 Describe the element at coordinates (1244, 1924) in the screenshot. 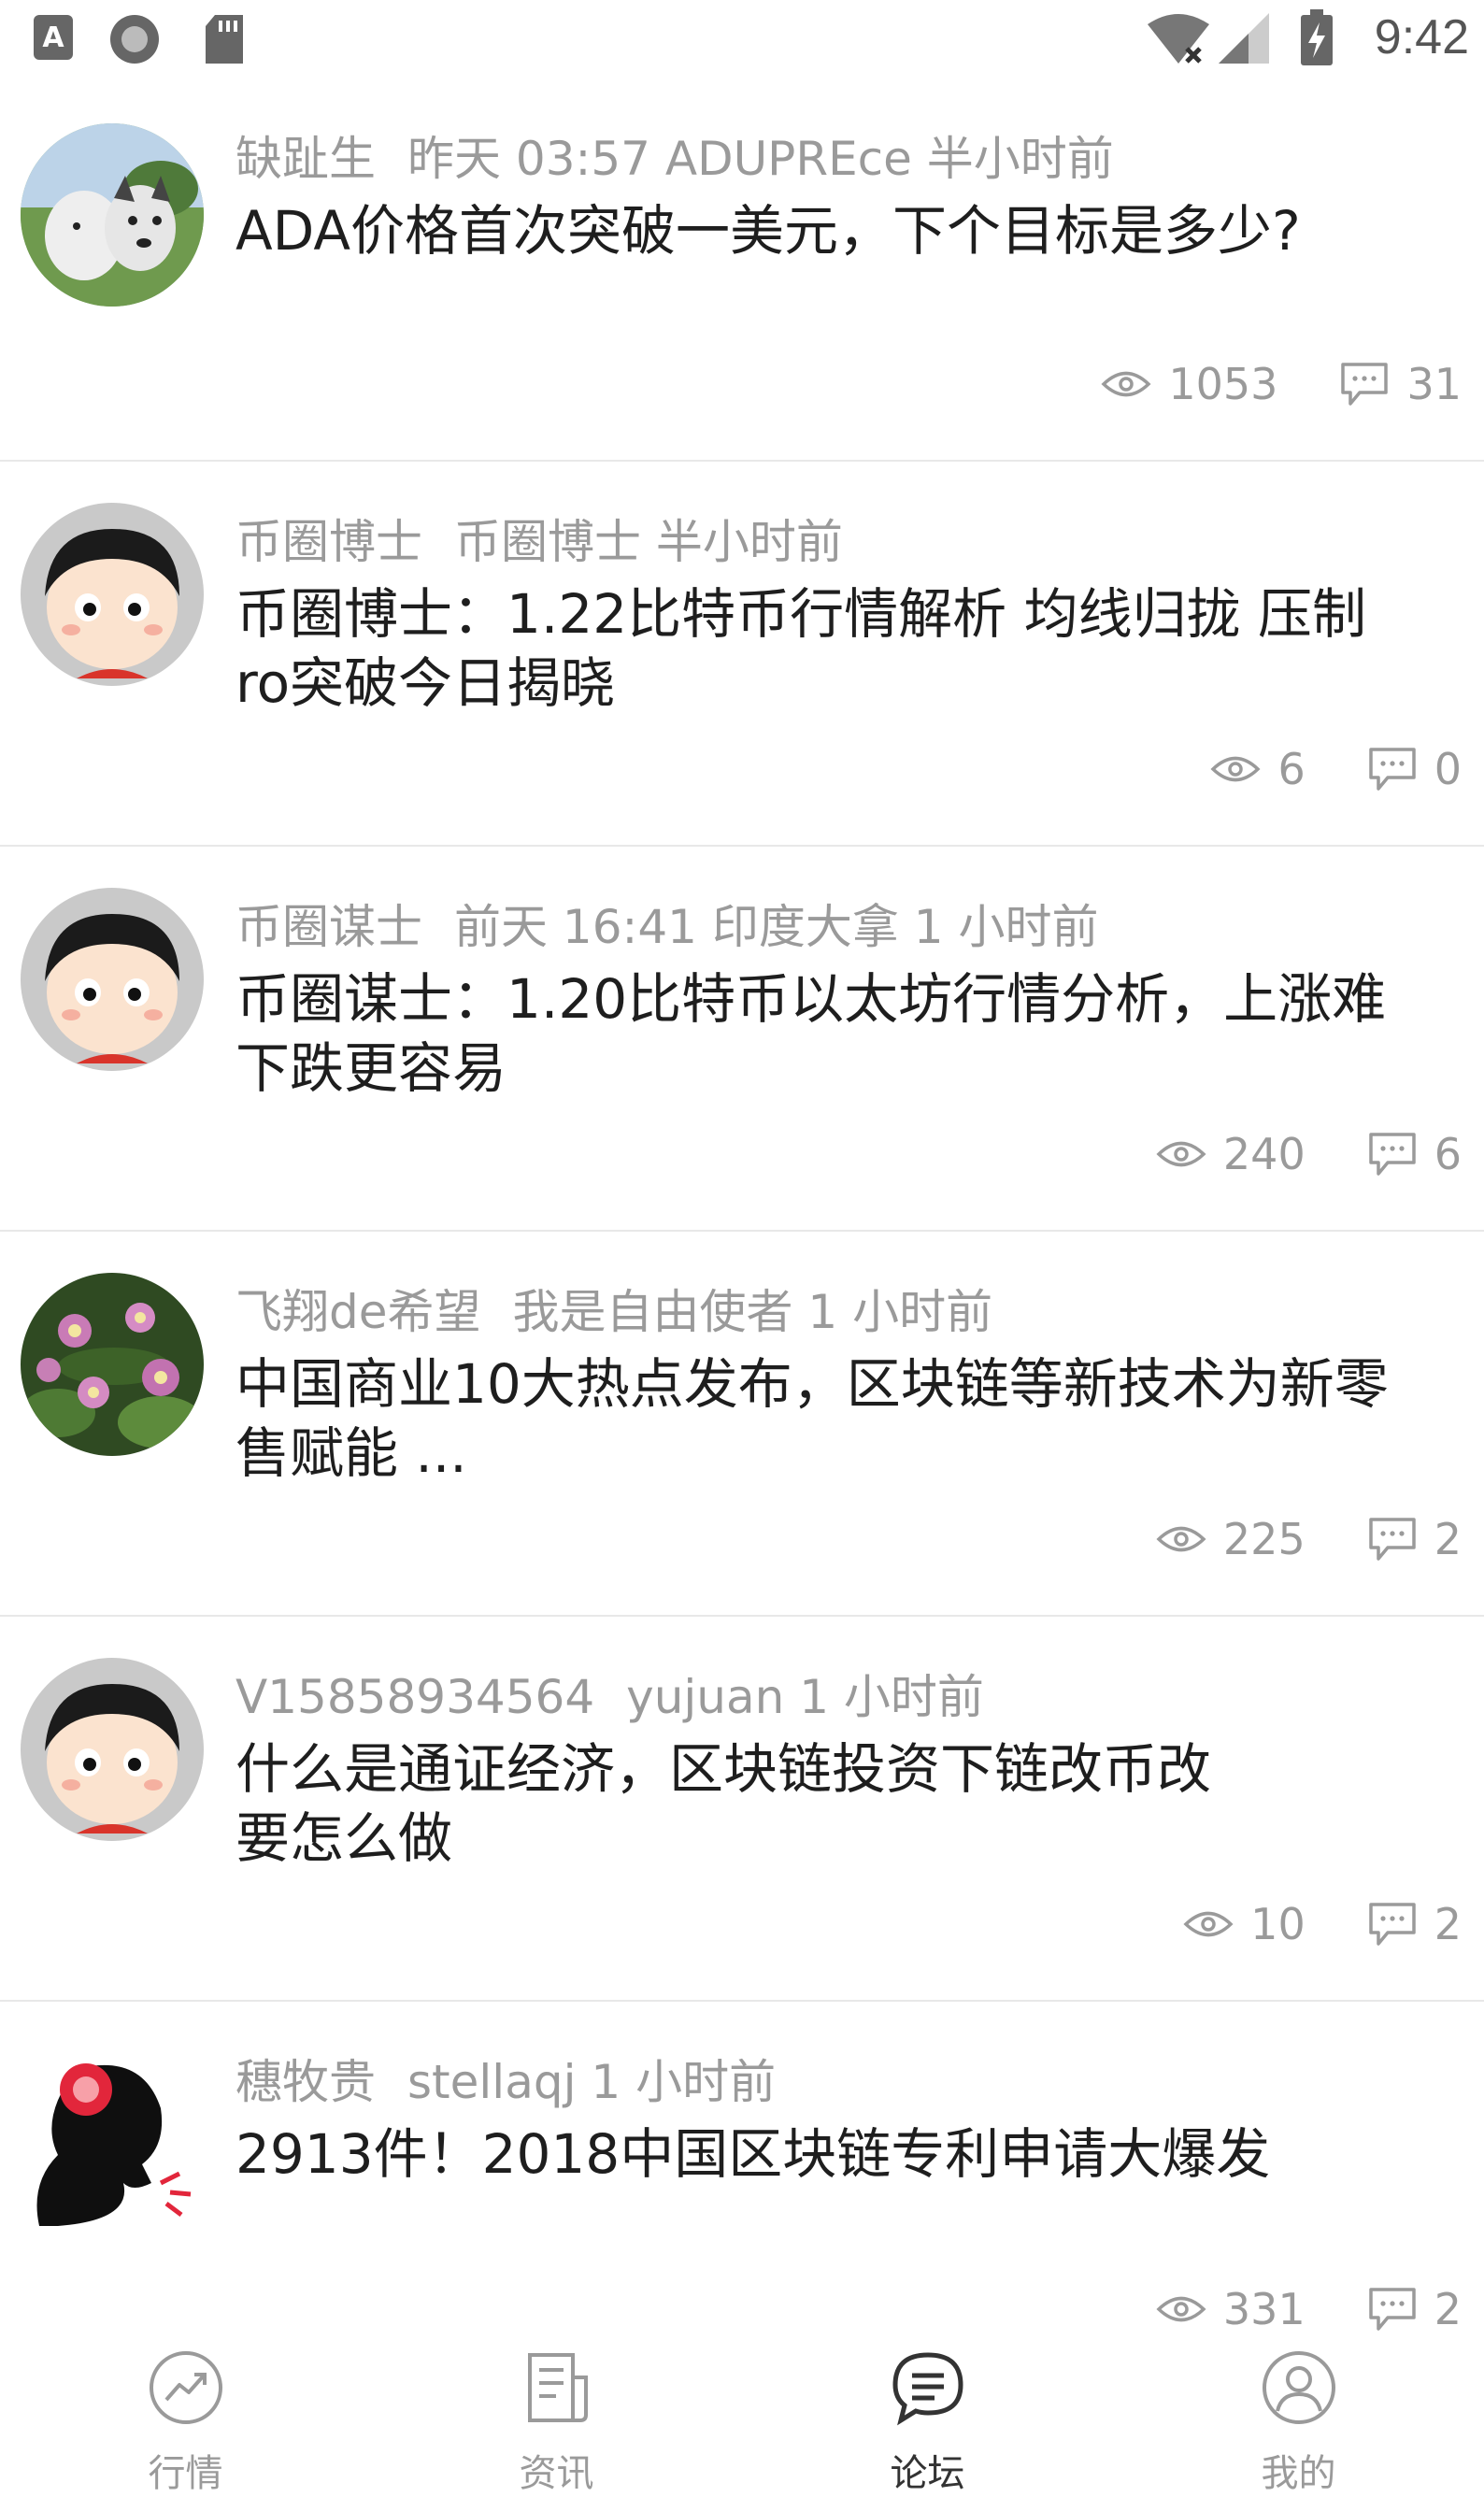

I see `views-stat: 10` at that location.